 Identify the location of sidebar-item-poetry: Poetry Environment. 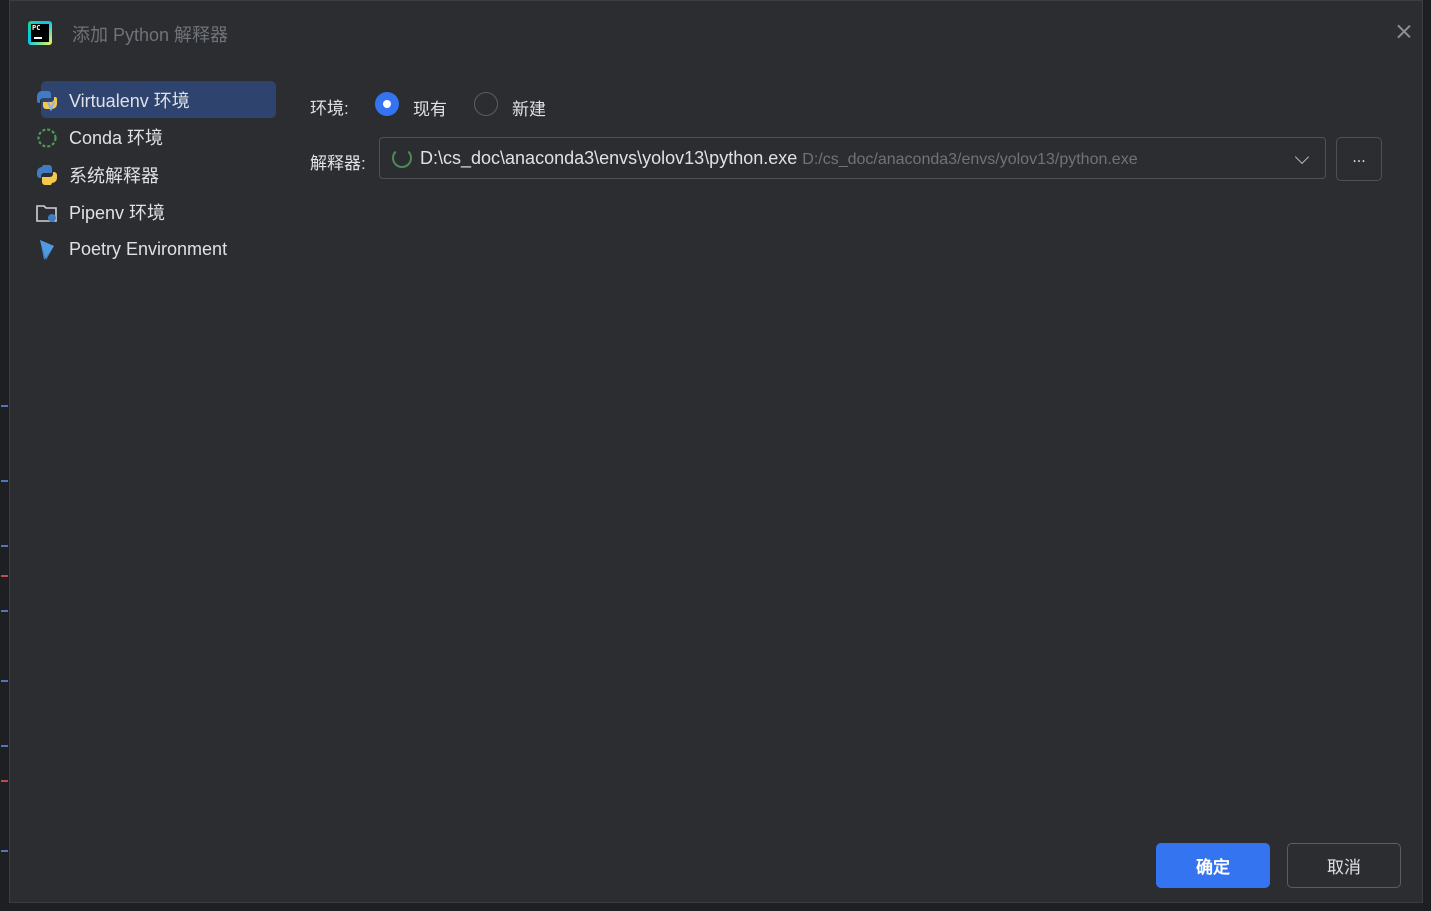
(156, 249).